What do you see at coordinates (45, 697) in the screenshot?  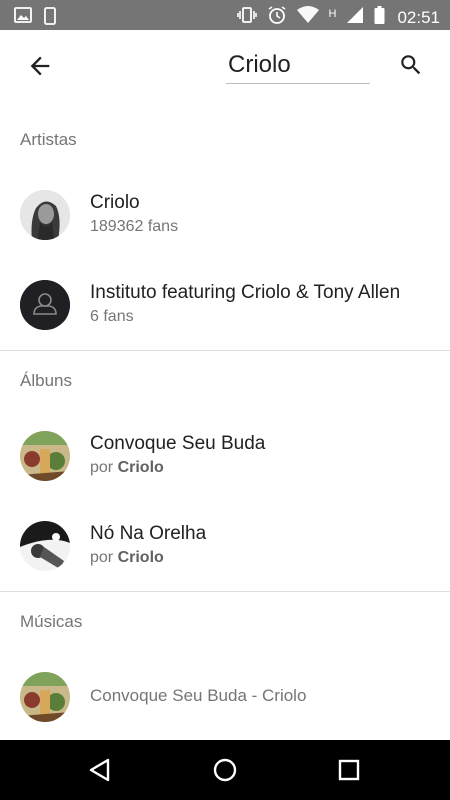 I see `song-cover` at bounding box center [45, 697].